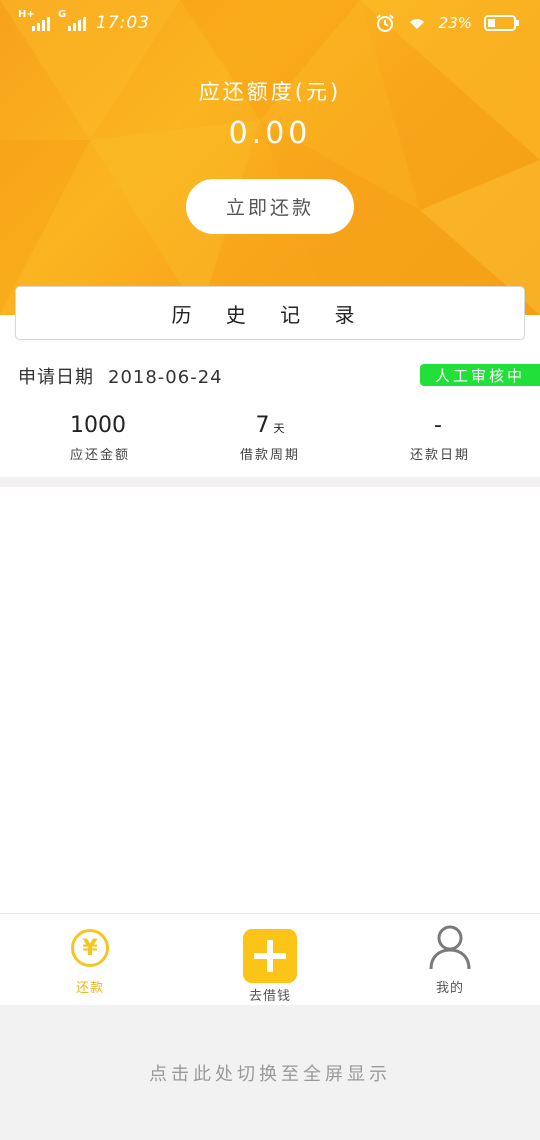 This screenshot has height=1140, width=540. What do you see at coordinates (270, 1072) in the screenshot?
I see `fullscreen-toggle: 点击此处切换至全屏显示` at bounding box center [270, 1072].